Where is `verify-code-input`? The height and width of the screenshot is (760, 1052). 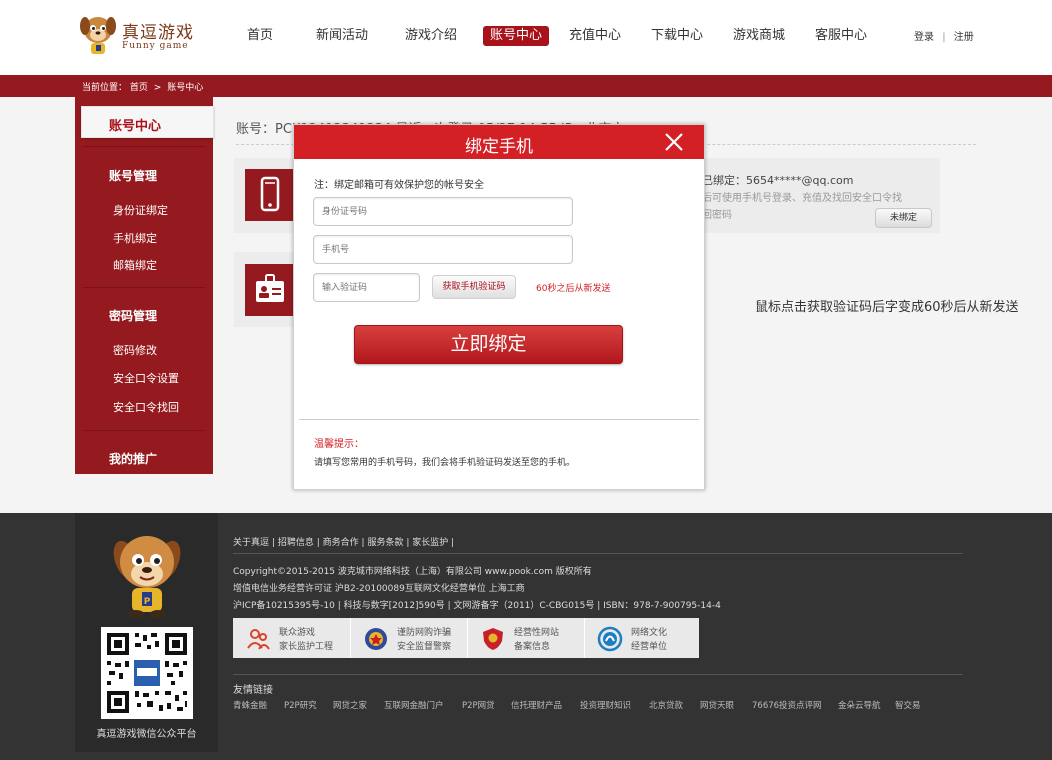
verify-code-input is located at coordinates (366, 287).